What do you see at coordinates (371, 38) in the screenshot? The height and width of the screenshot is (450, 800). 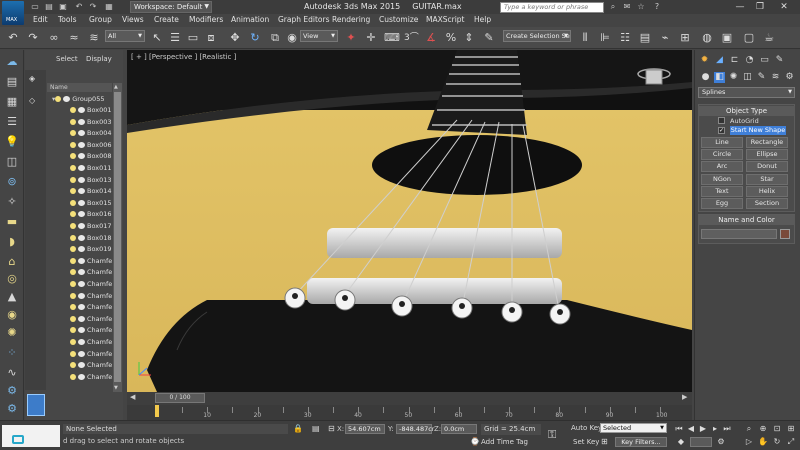 I see `select-manipulate-icon: ✛` at bounding box center [371, 38].